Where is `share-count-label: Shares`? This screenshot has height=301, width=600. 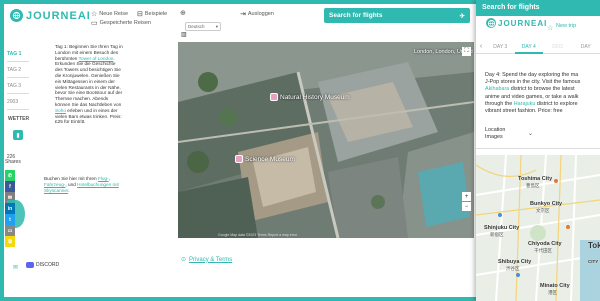 share-count-label: Shares is located at coordinates (13, 162).